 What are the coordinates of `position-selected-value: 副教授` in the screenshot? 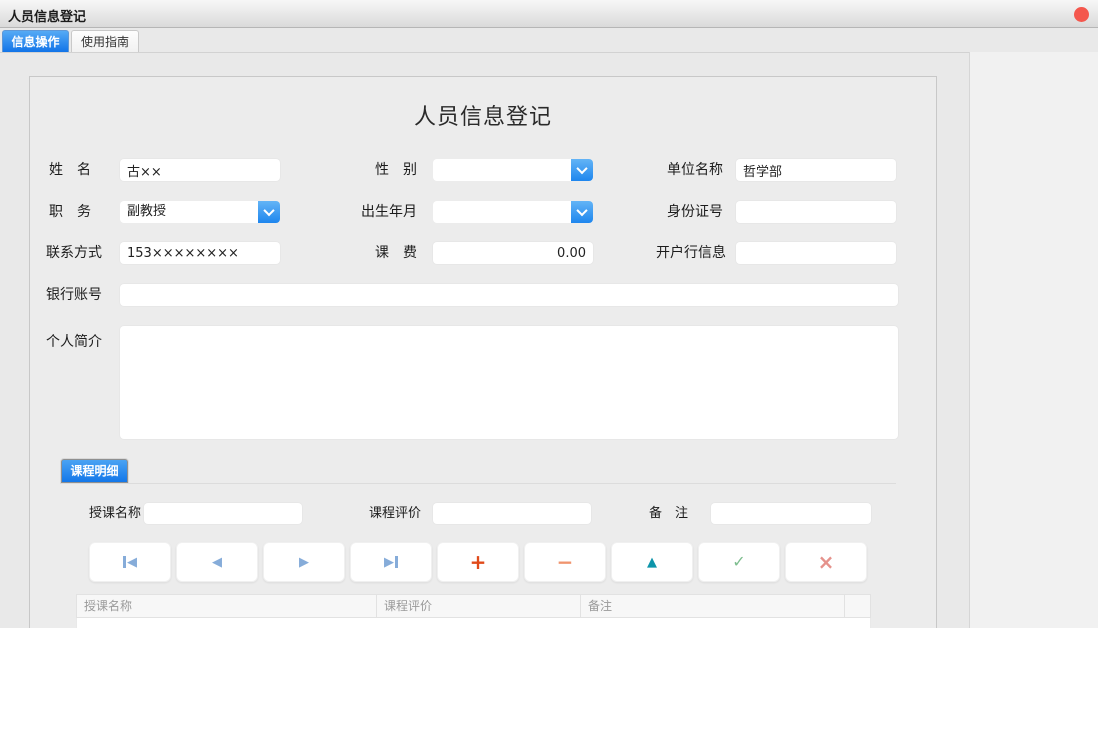 It's located at (147, 211).